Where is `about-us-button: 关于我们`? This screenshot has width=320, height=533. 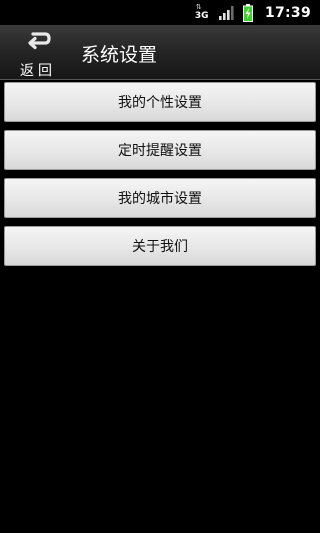 about-us-button: 关于我们 is located at coordinates (160, 246).